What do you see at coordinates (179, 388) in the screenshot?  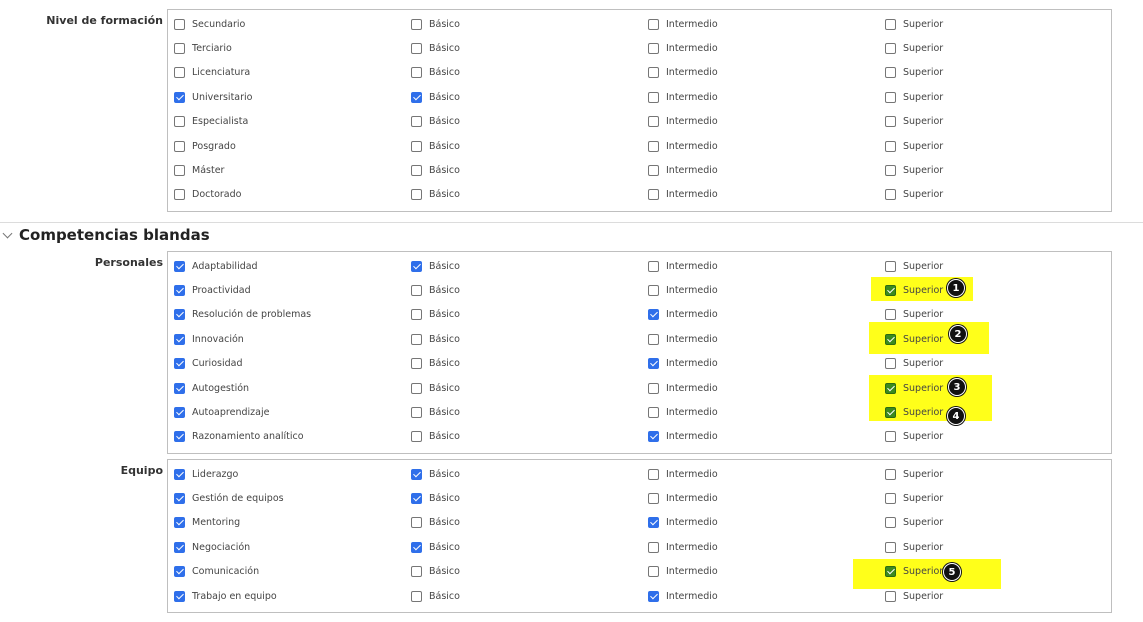 I see `autogestion-checkbox` at bounding box center [179, 388].